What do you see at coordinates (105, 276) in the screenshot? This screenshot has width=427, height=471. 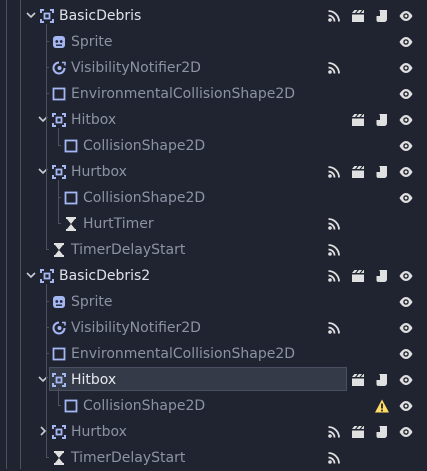 I see `tree-item-label: BasicDebris2` at bounding box center [105, 276].